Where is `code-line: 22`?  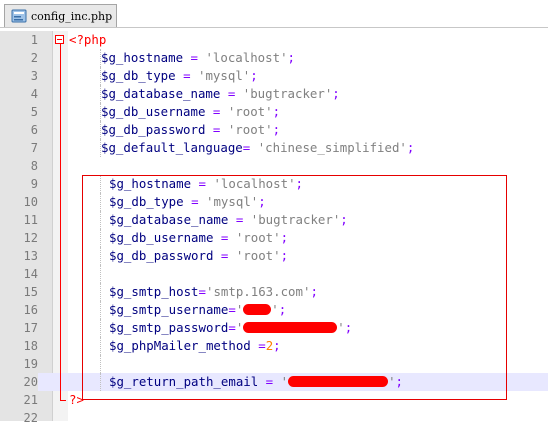 code-line: 22 is located at coordinates (274, 418).